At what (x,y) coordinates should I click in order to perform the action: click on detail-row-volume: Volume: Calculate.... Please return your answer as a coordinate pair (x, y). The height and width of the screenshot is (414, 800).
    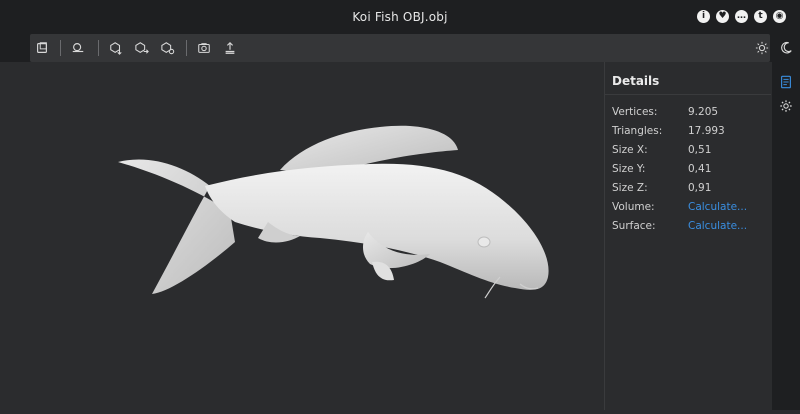
    Looking at the image, I should click on (692, 210).